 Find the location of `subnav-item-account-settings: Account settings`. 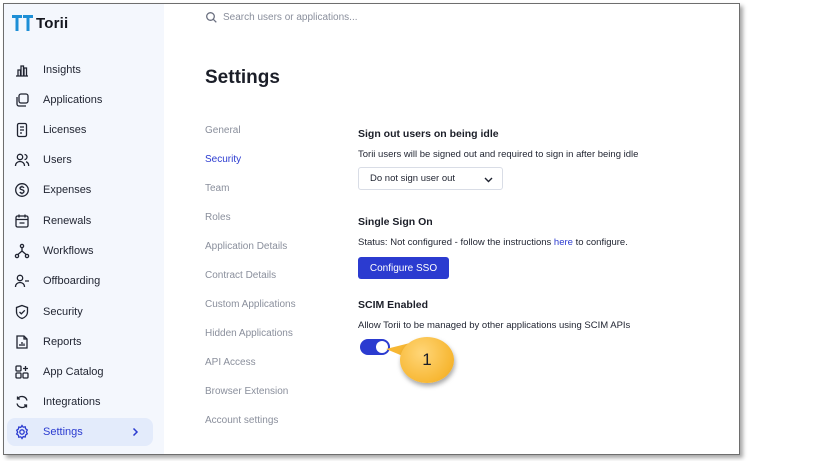

subnav-item-account-settings: Account settings is located at coordinates (241, 420).